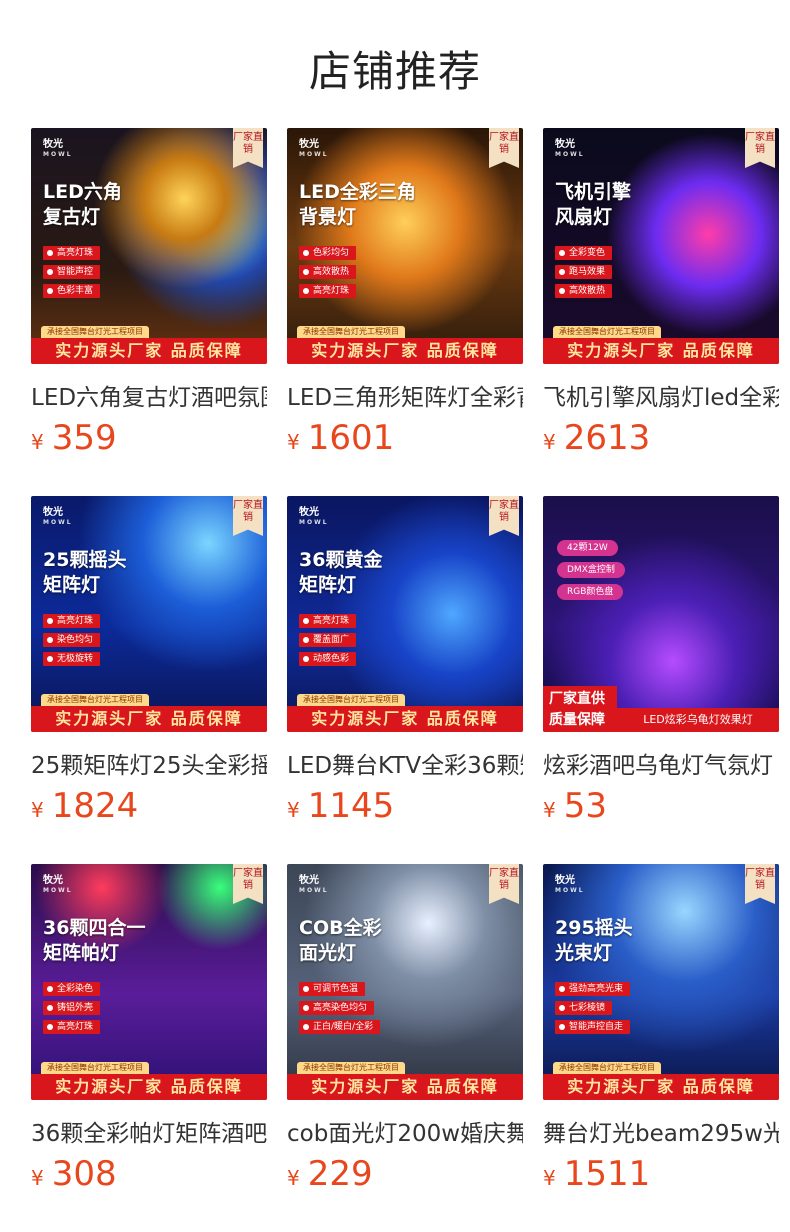  I want to click on price-value: 53, so click(585, 806).